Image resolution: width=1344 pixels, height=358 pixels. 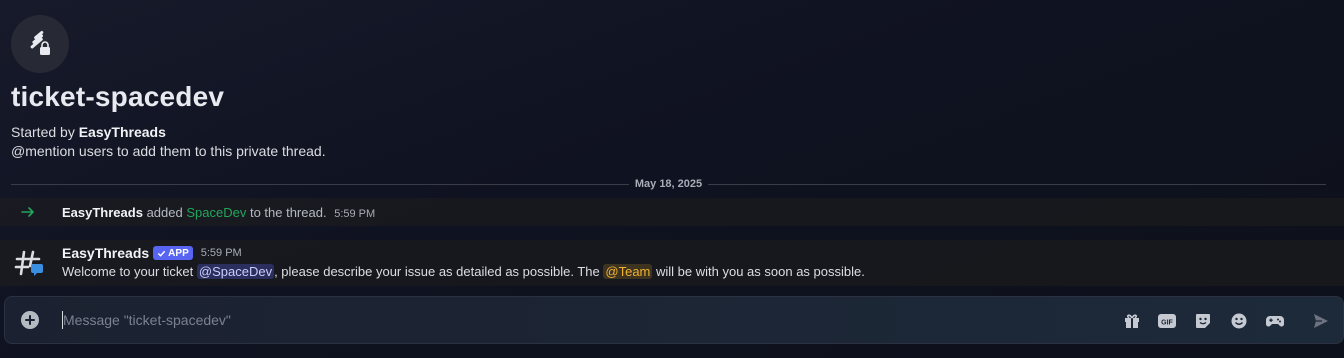 I want to click on system-target: SpaceDev, so click(x=216, y=212).